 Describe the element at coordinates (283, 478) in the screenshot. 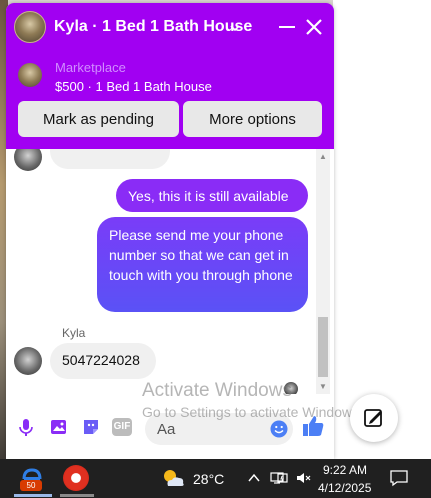

I see `battery-icon` at that location.